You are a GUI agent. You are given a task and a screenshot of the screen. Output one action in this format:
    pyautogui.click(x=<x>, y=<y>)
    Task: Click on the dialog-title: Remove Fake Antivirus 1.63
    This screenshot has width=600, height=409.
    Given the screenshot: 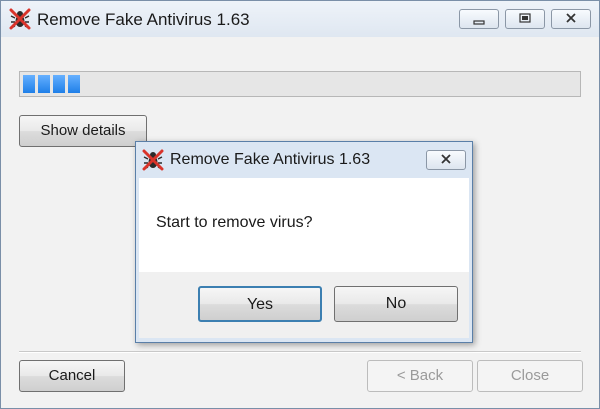 What is the action you would take?
    pyautogui.click(x=270, y=159)
    